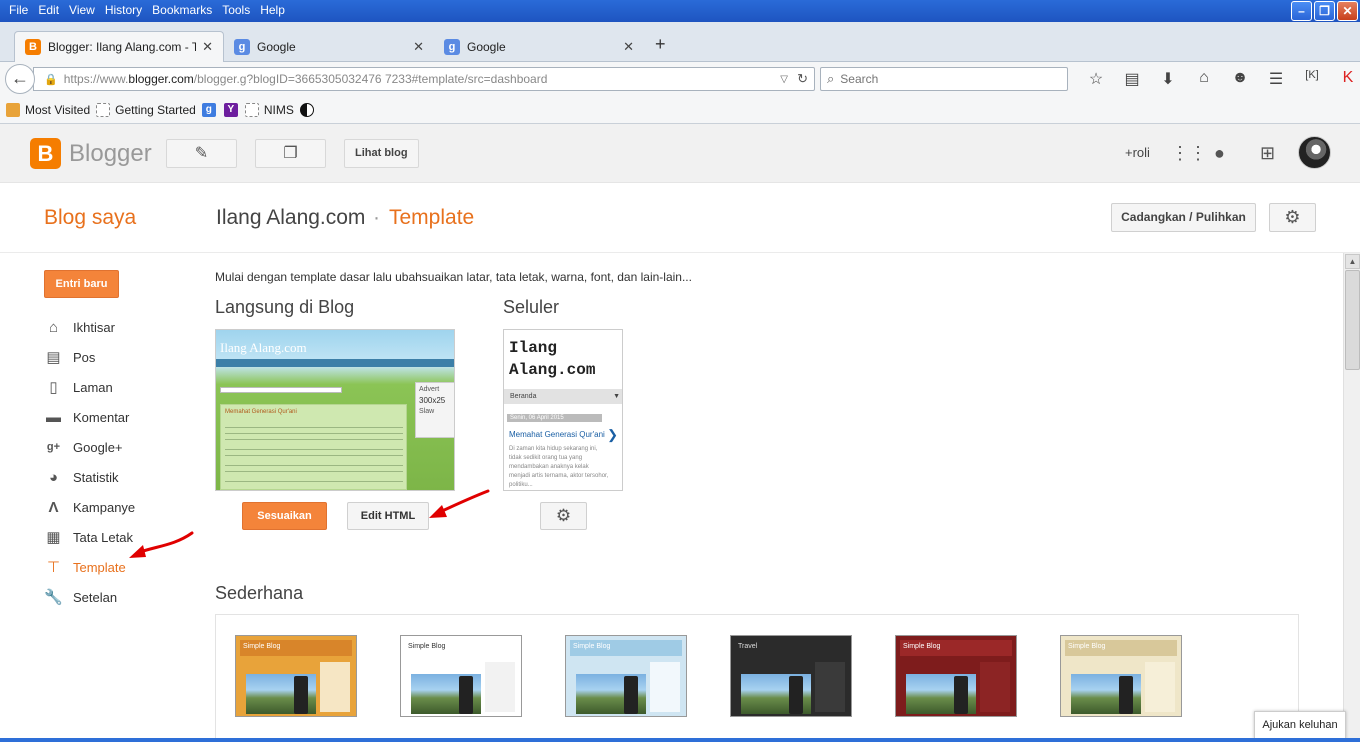 Image resolution: width=1360 pixels, height=742 pixels. I want to click on smiley-icon: ☻, so click(1240, 79).